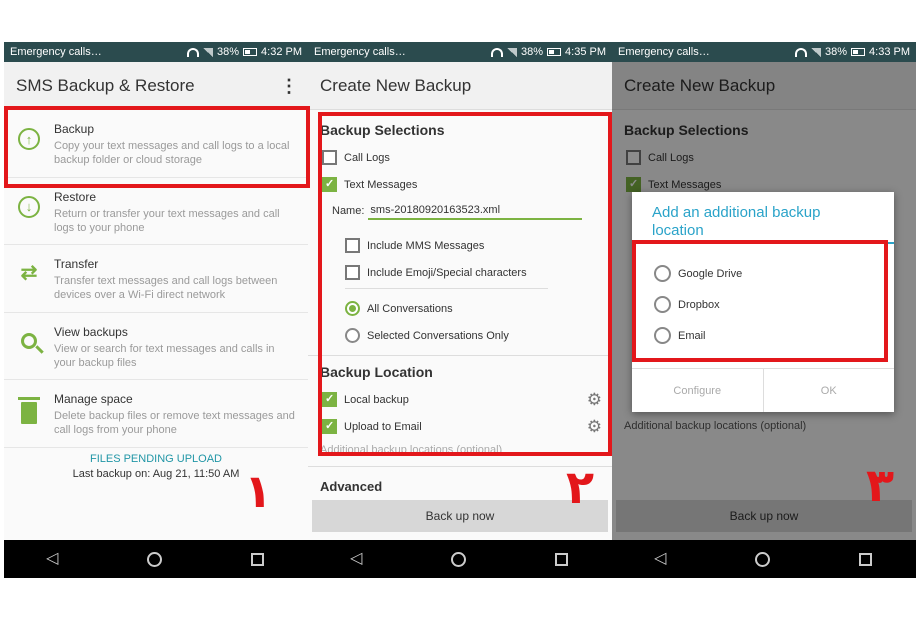 The height and width of the screenshot is (622, 917). I want to click on overflow-menu-icon: ⋮, so click(289, 86).